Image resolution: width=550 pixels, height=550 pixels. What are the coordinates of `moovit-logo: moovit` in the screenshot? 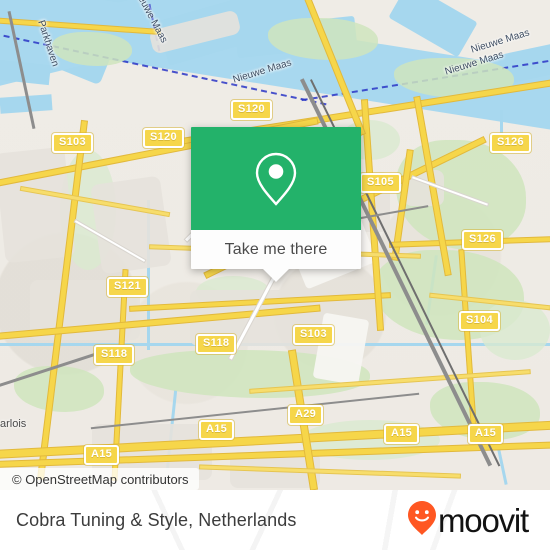 It's located at (468, 520).